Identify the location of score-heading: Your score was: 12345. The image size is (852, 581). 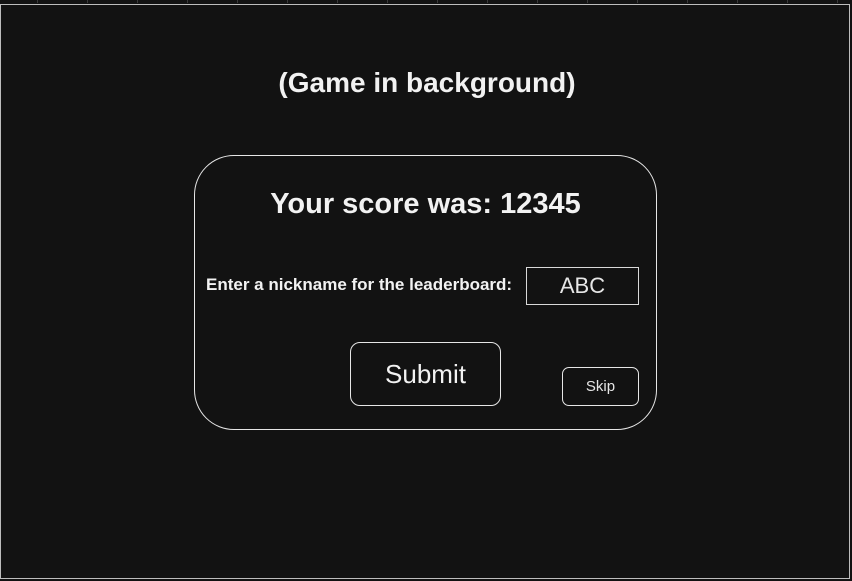
(425, 204).